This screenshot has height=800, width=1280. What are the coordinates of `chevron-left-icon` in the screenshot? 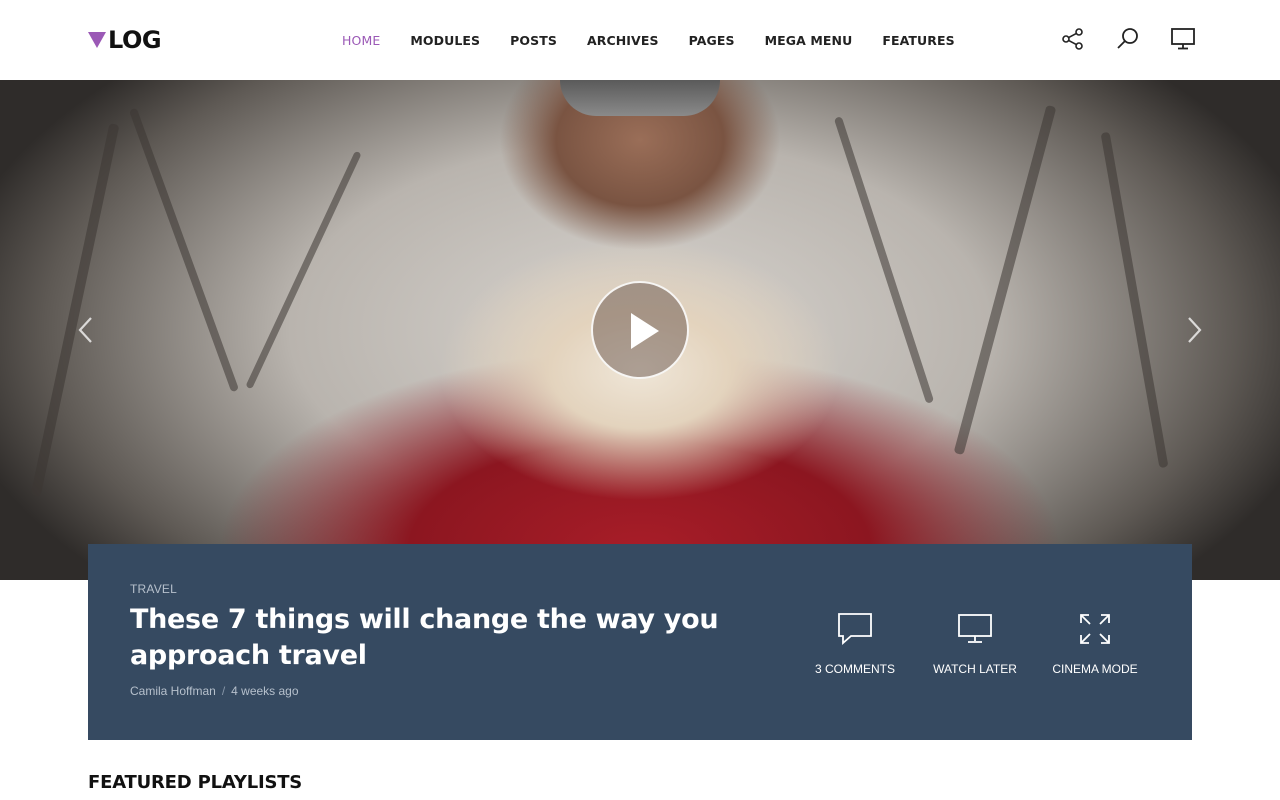 It's located at (85, 330).